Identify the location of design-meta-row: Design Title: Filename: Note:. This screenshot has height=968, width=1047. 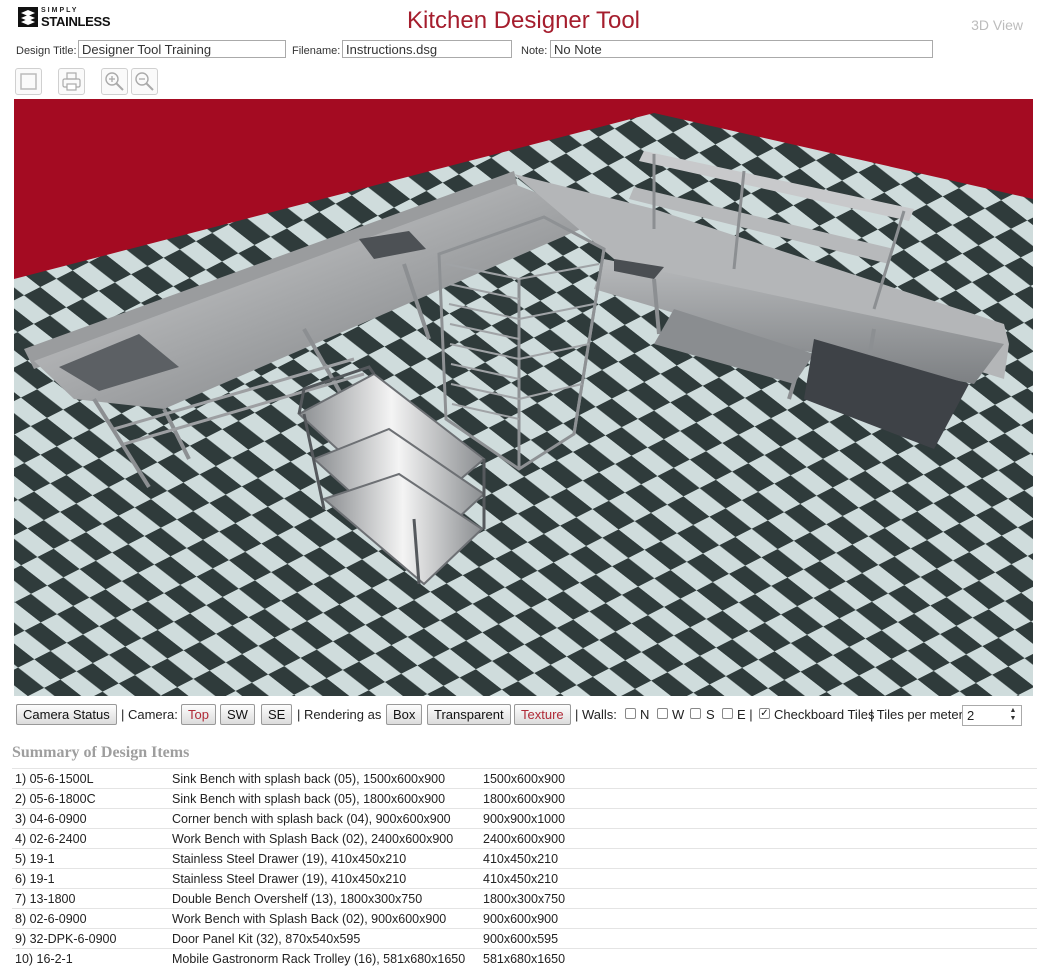
(526, 50).